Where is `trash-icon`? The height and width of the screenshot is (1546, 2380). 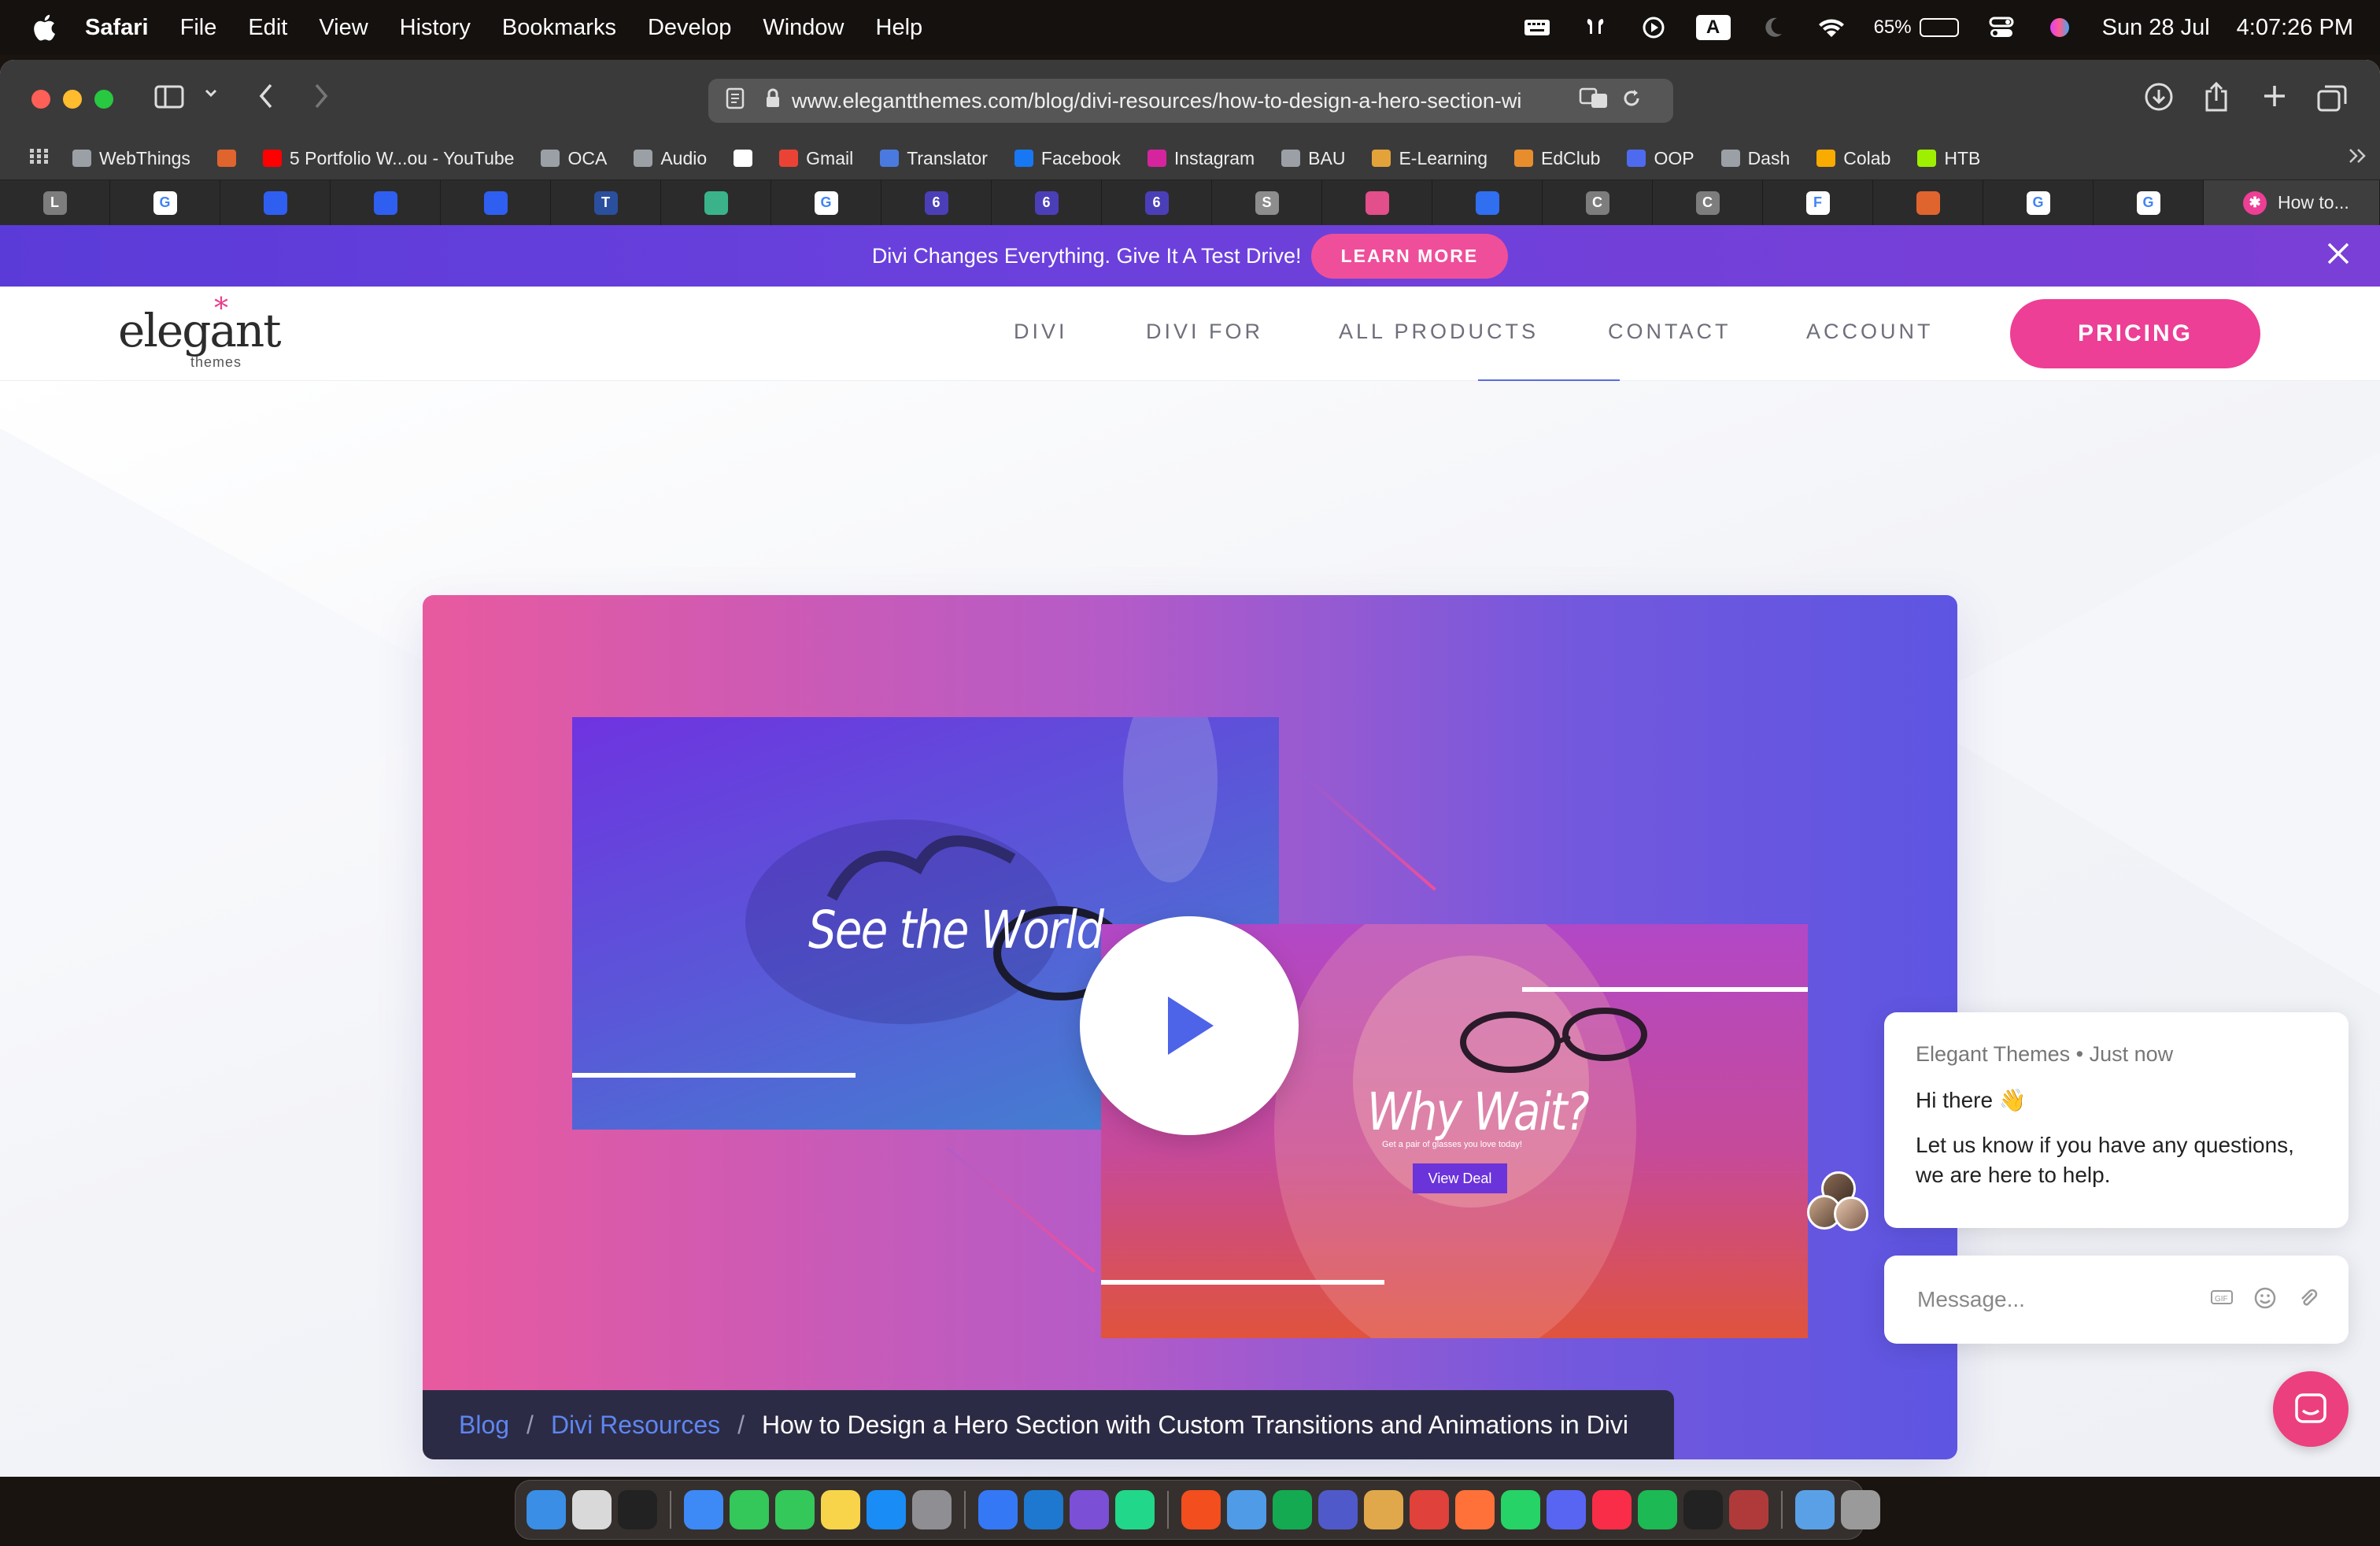 trash-icon is located at coordinates (1861, 1509).